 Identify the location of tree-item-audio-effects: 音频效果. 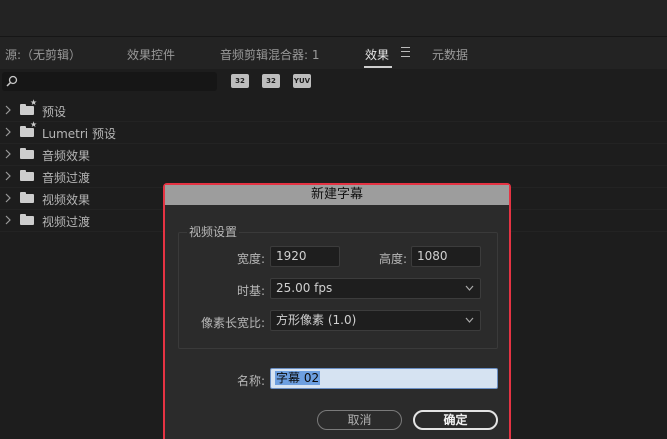
(333, 155).